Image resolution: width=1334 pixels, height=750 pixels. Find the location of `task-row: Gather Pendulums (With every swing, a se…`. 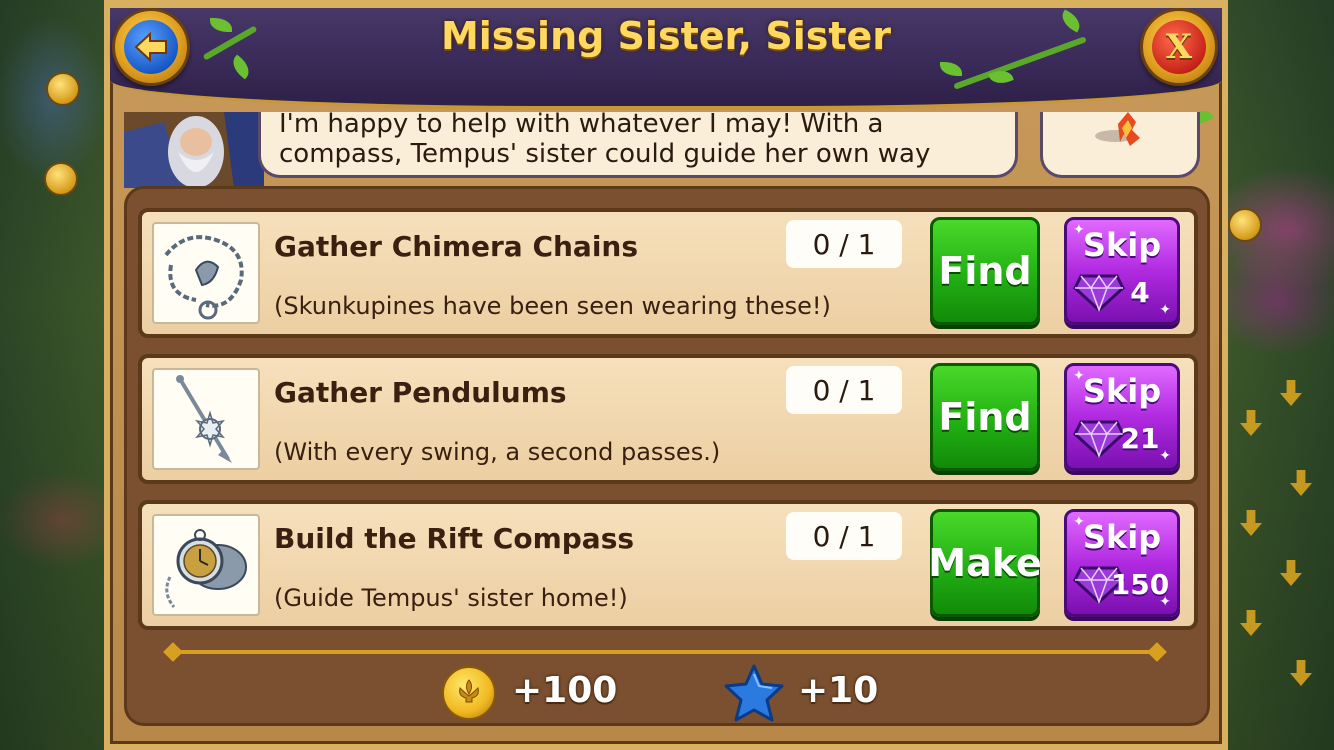

task-row: Gather Pendulums (With every swing, a se… is located at coordinates (668, 419).